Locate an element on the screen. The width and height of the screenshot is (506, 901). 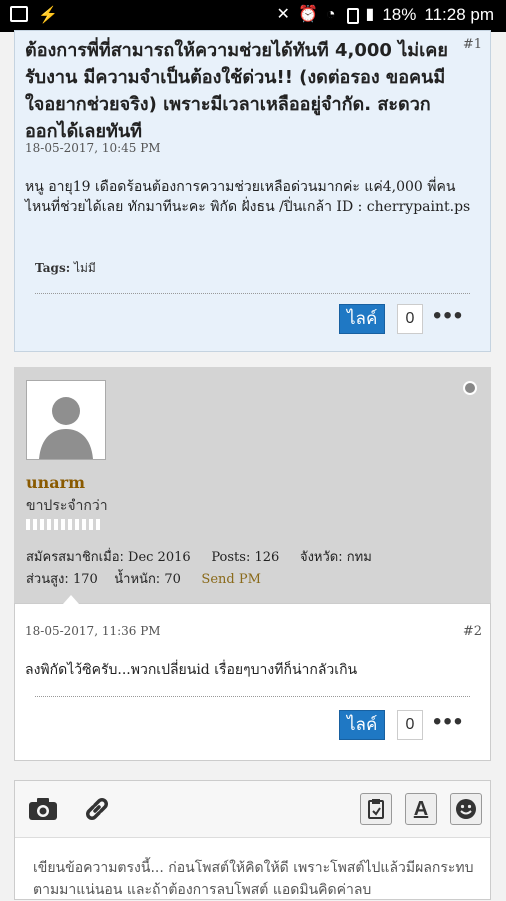
camera-icon is located at coordinates (43, 809).